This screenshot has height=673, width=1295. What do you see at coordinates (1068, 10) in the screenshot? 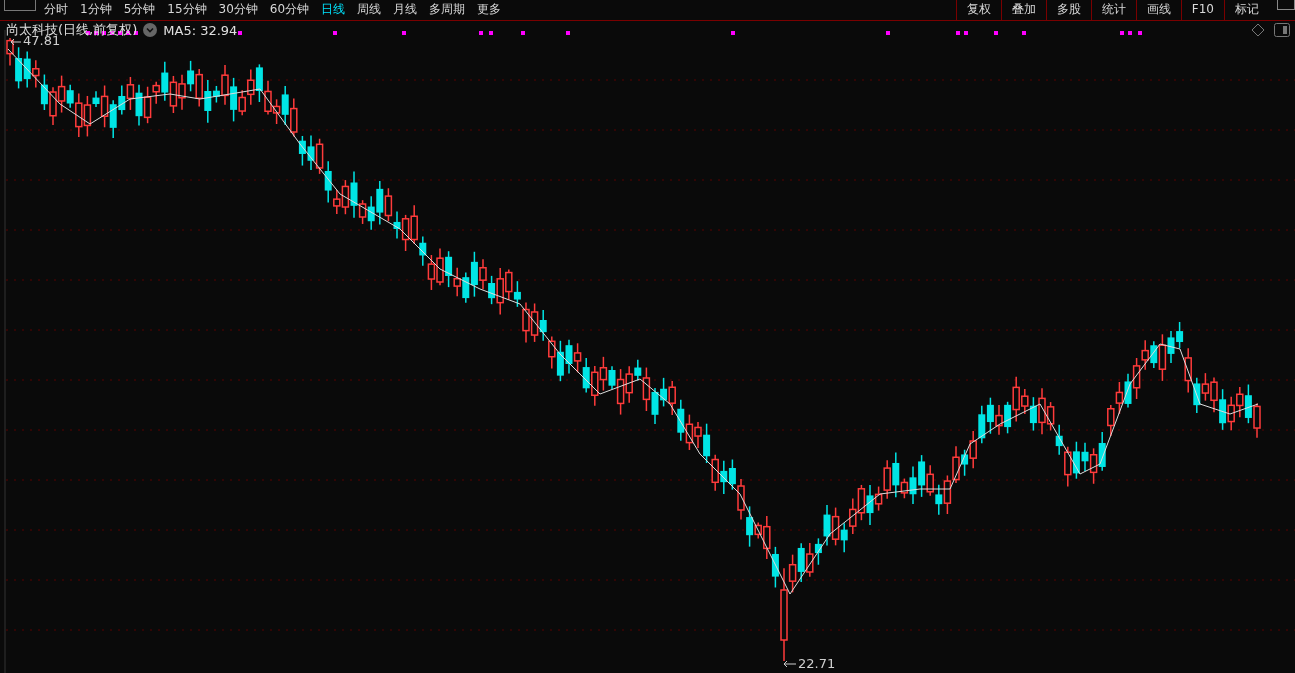
I see `toolbar-button: 多股` at bounding box center [1068, 10].